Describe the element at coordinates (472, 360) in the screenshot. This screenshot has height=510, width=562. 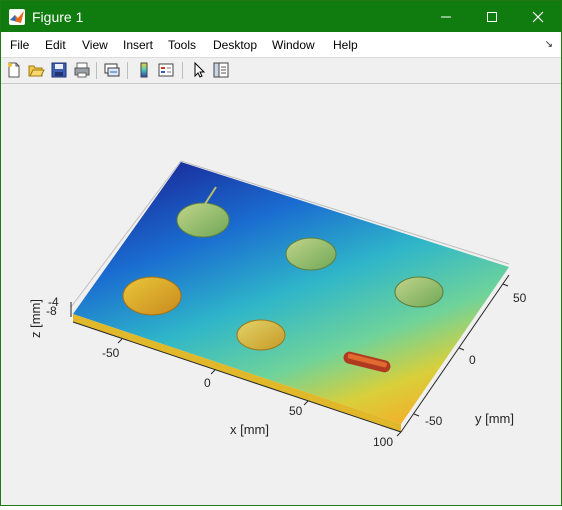
I see `y-tick-label: 0` at that location.